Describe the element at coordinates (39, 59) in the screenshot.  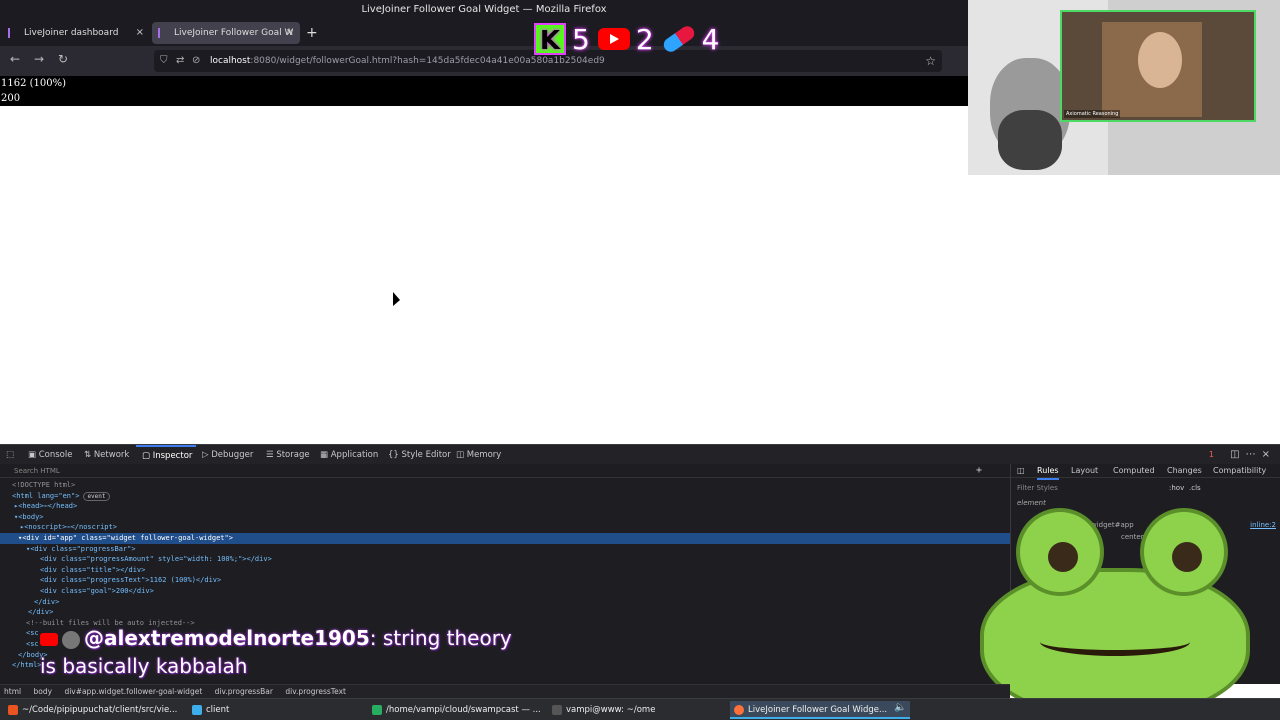
I see `forward-arrow-icon: →` at that location.